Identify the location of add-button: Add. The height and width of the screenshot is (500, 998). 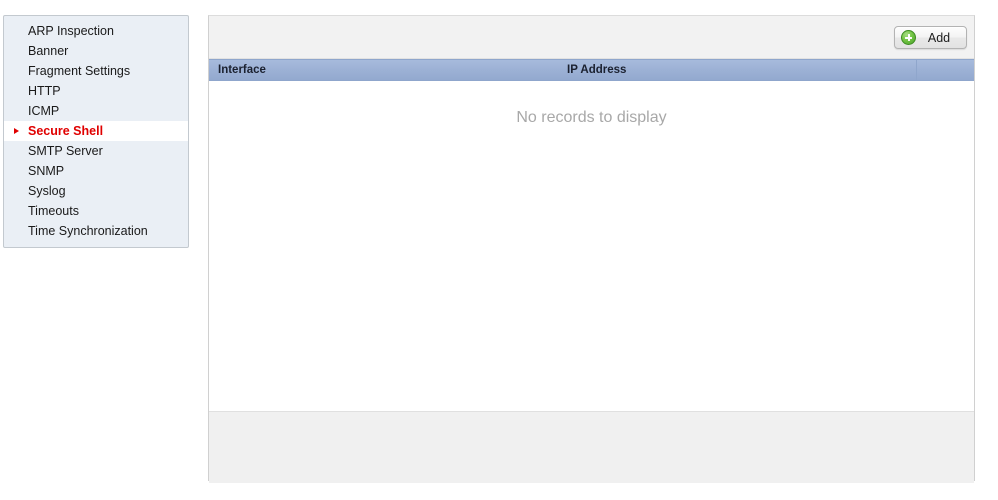
(930, 37).